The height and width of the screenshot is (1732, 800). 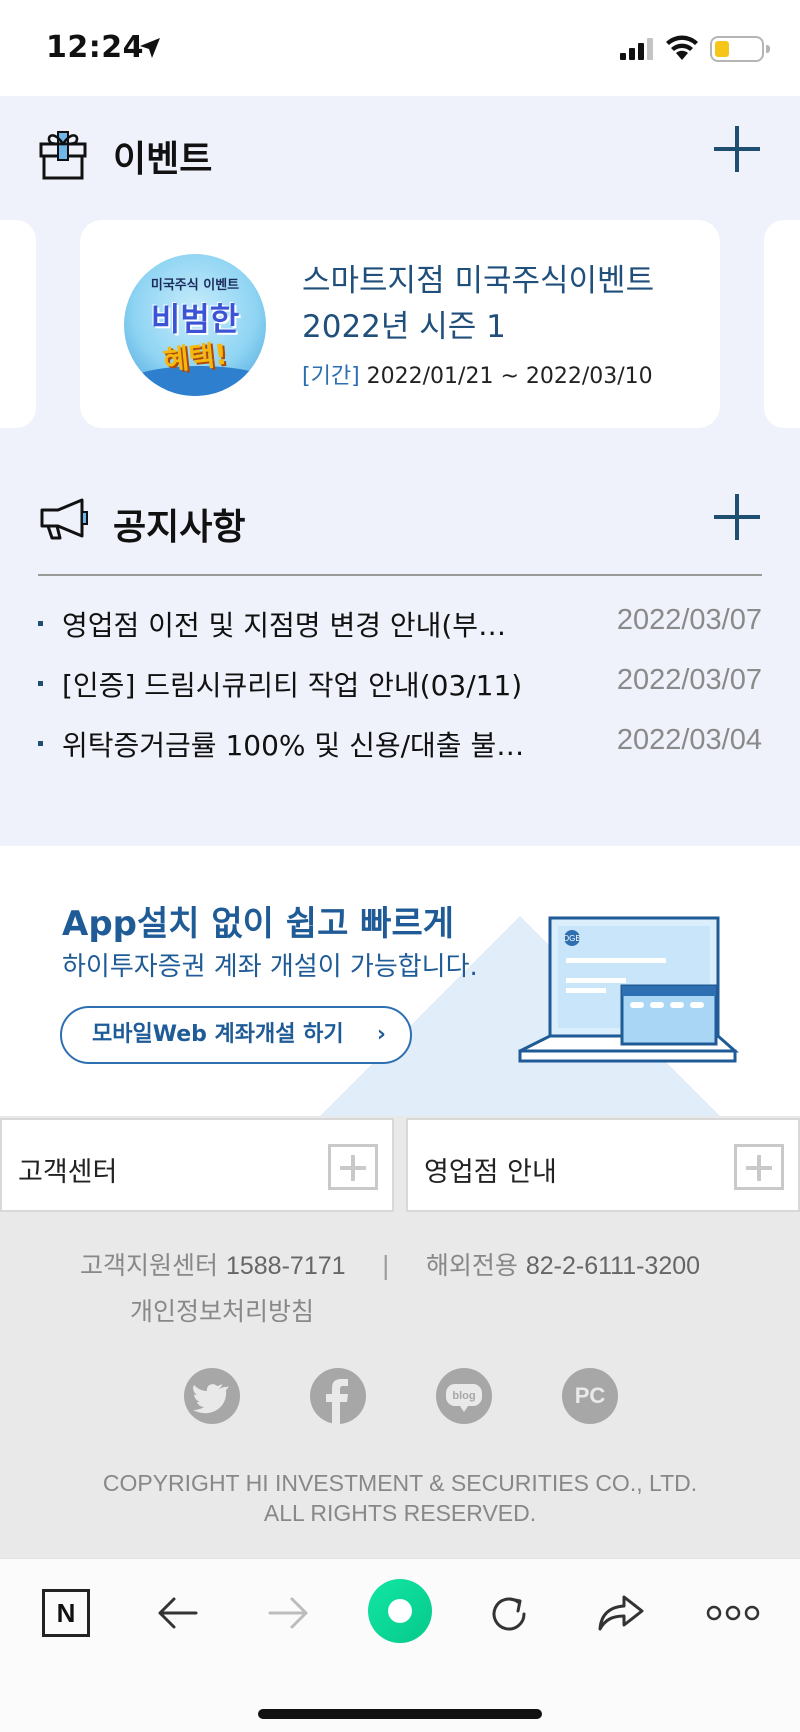 I want to click on open-account-button: 모바일Web 계좌개설 하기 ›, so click(x=236, y=1035).